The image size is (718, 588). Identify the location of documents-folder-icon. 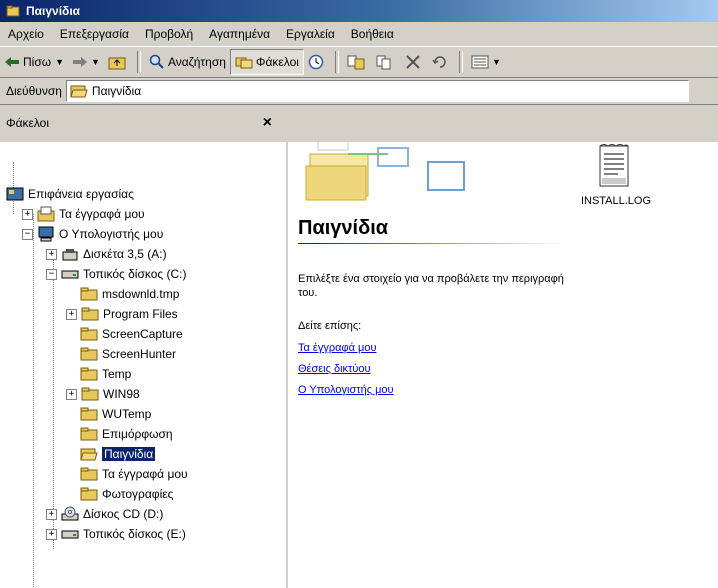
(46, 214).